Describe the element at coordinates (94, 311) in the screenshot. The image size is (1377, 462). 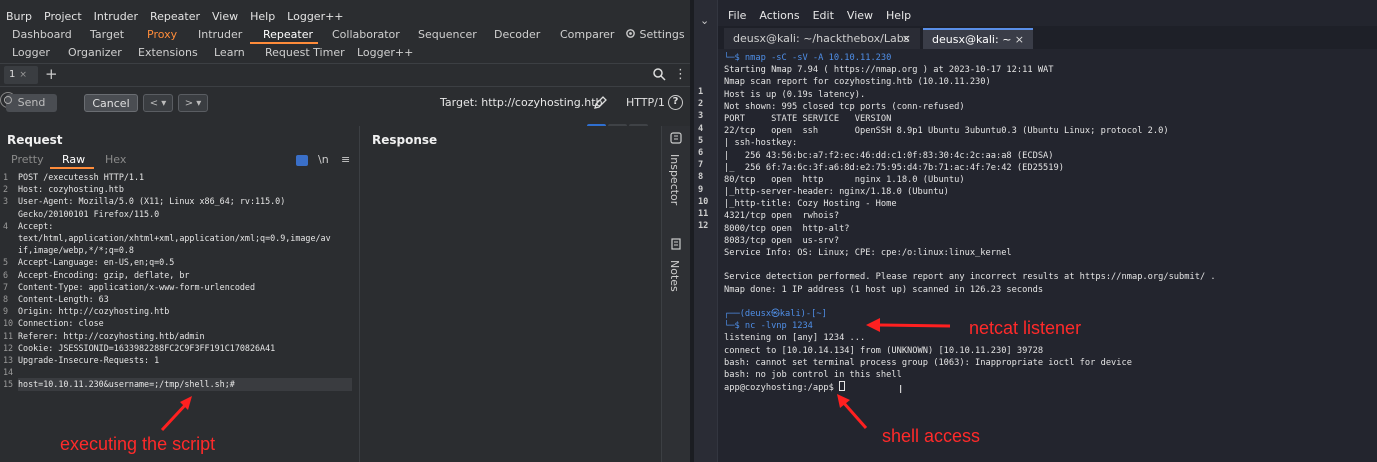
I see `request-line: Origin: http://cozyhosting.htb` at that location.